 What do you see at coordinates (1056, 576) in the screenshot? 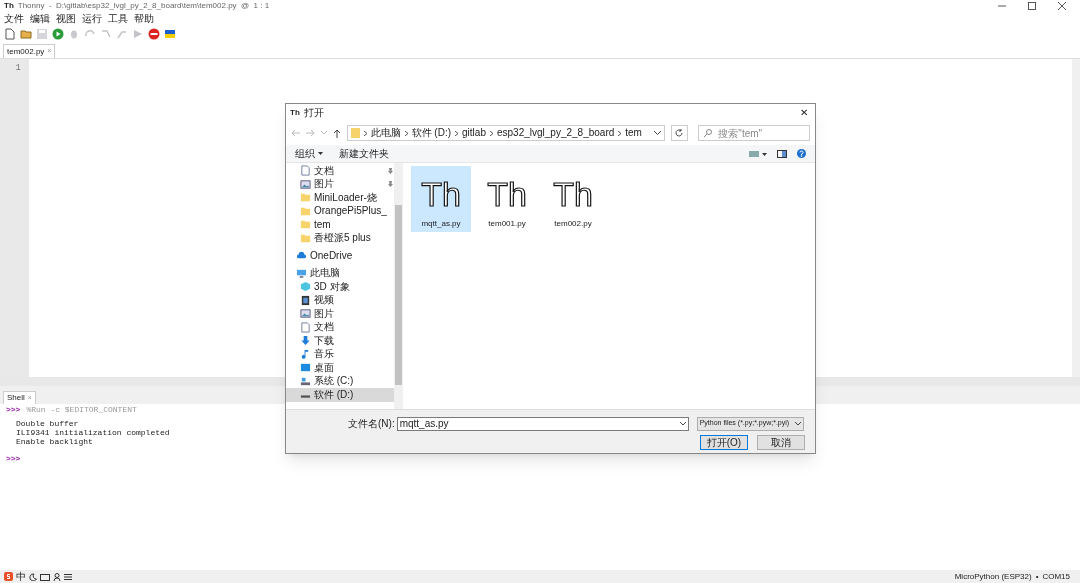
I see `port-label: COM15` at bounding box center [1056, 576].